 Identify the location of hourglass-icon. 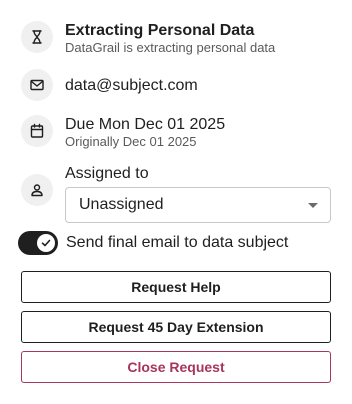
(37, 37).